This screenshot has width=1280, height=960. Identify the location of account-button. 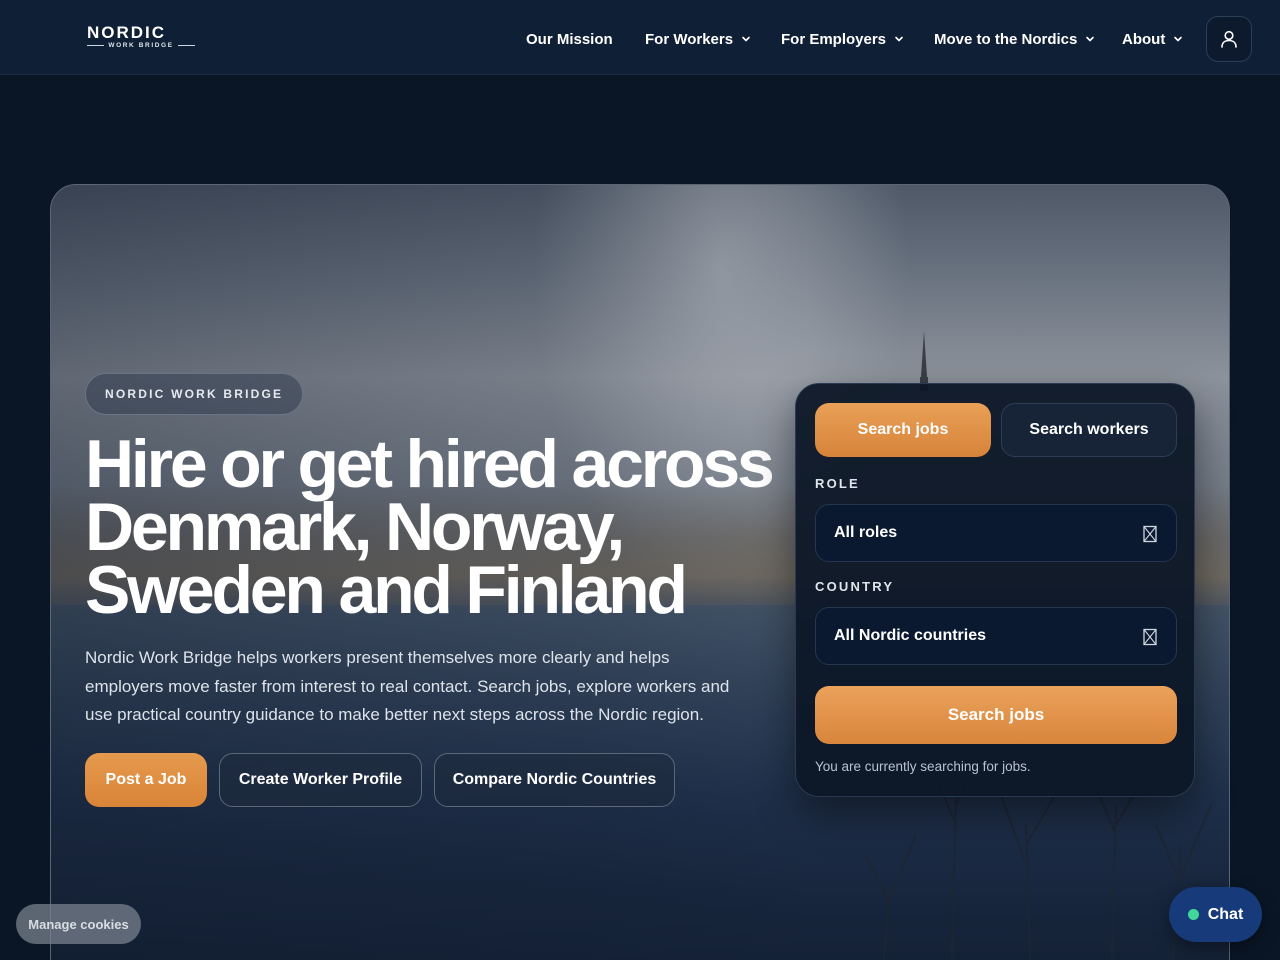
(1229, 39).